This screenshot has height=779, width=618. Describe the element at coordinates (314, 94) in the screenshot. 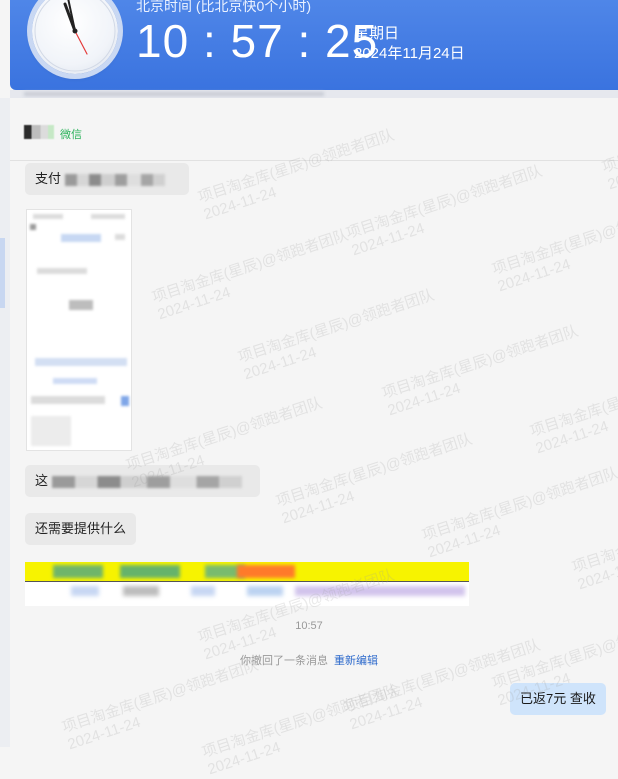

I see `blurred-strip` at that location.